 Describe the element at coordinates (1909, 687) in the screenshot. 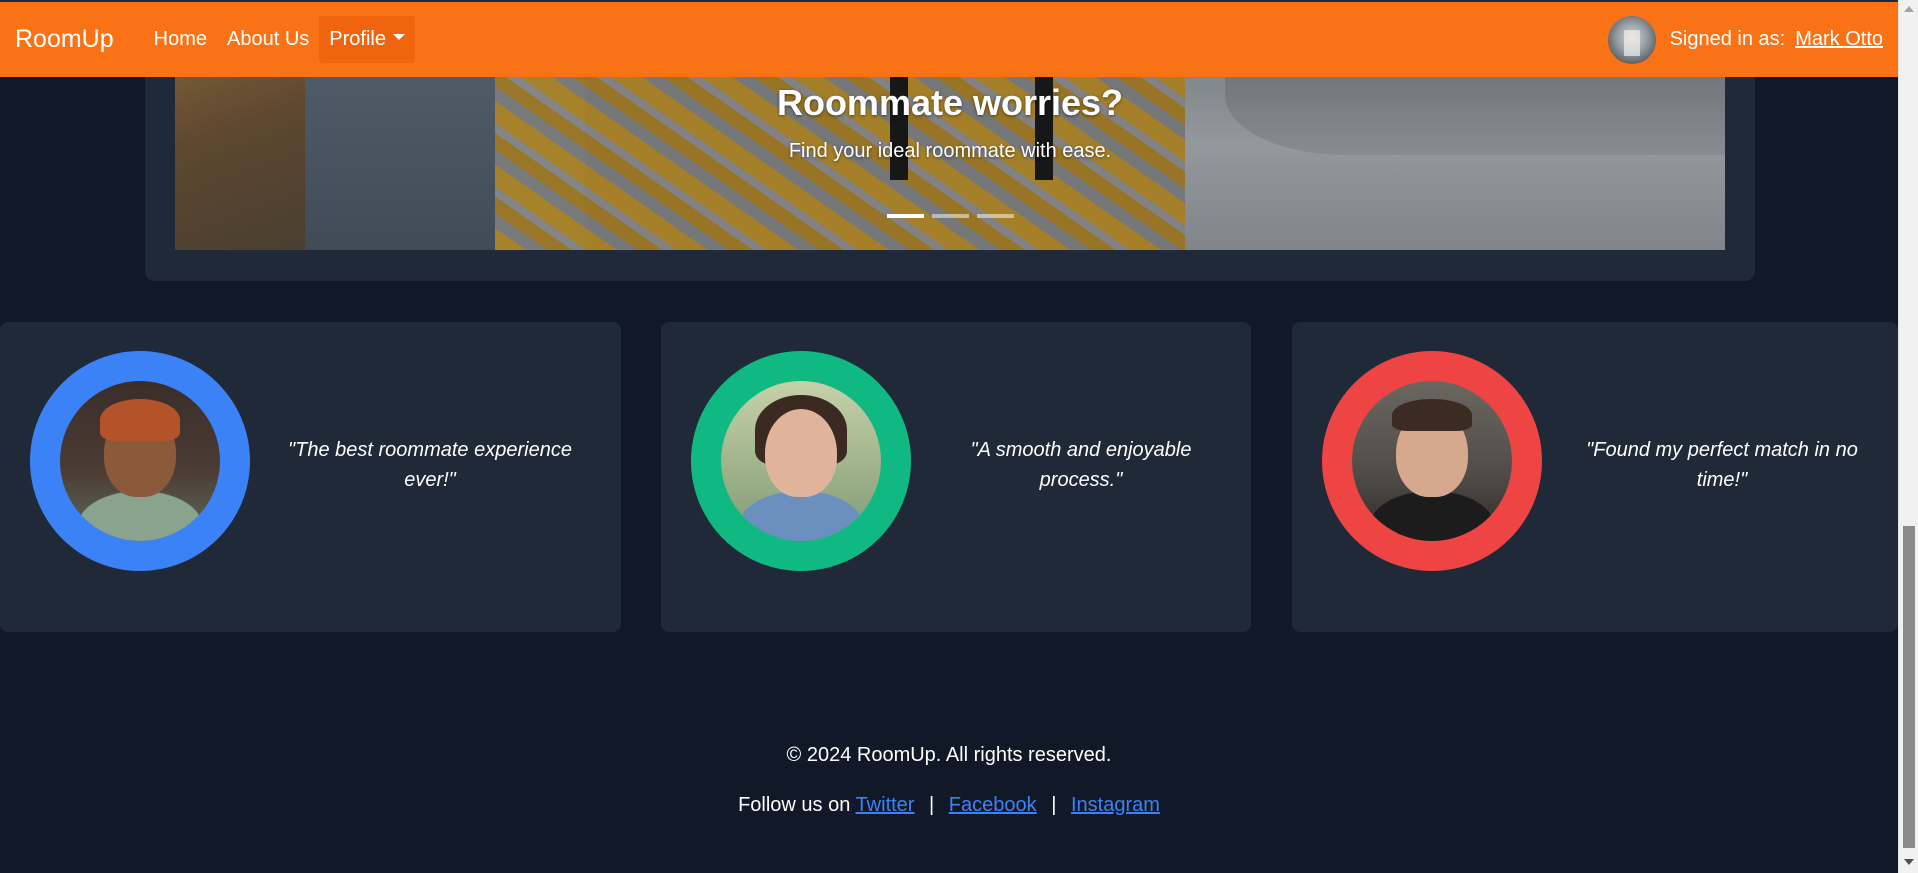

I see `scrollbar-thumb` at that location.